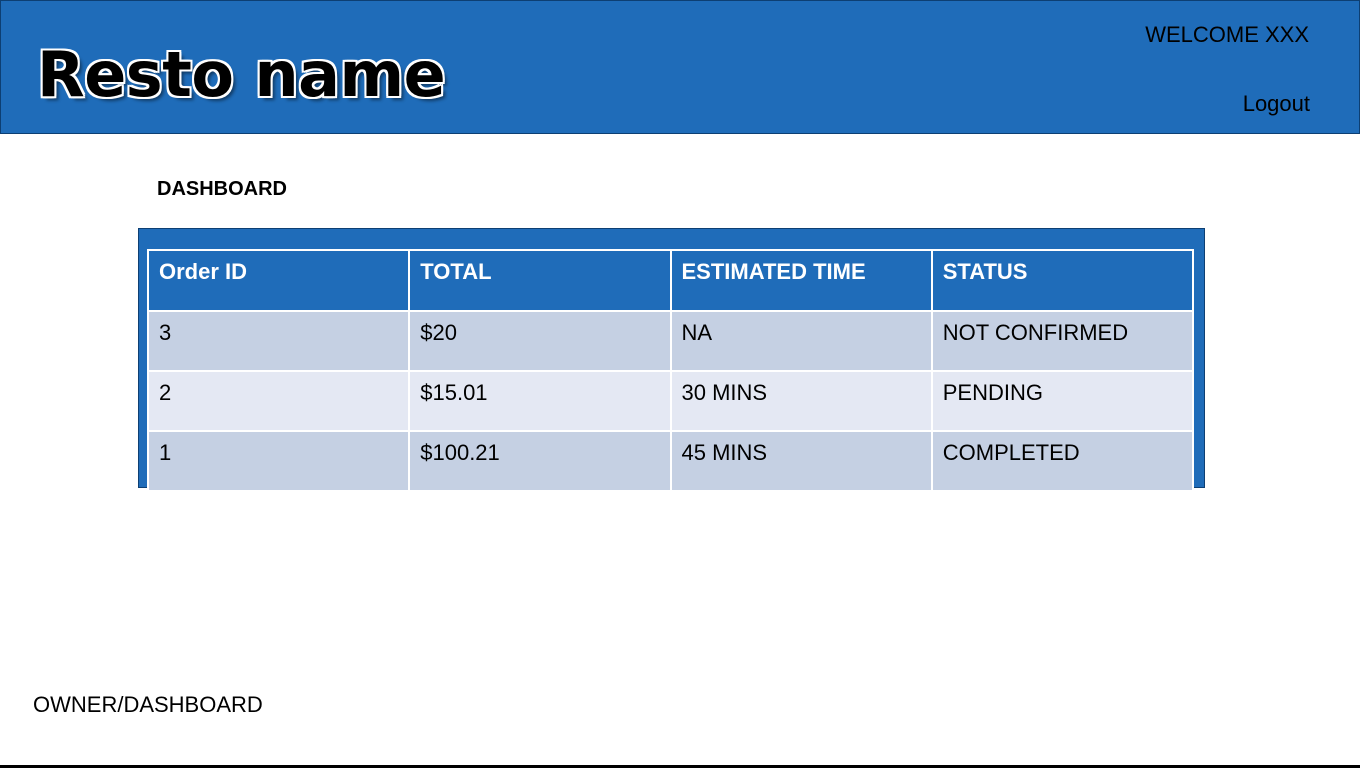 Image resolution: width=1360 pixels, height=768 pixels. What do you see at coordinates (1276, 104) in the screenshot?
I see `logout-link: Logout` at bounding box center [1276, 104].